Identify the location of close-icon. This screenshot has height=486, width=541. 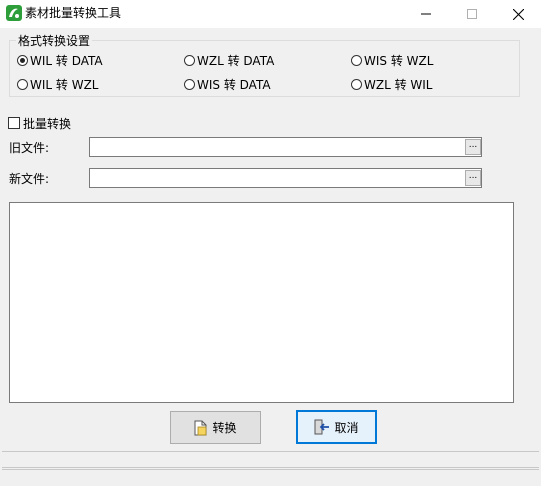
(518, 14).